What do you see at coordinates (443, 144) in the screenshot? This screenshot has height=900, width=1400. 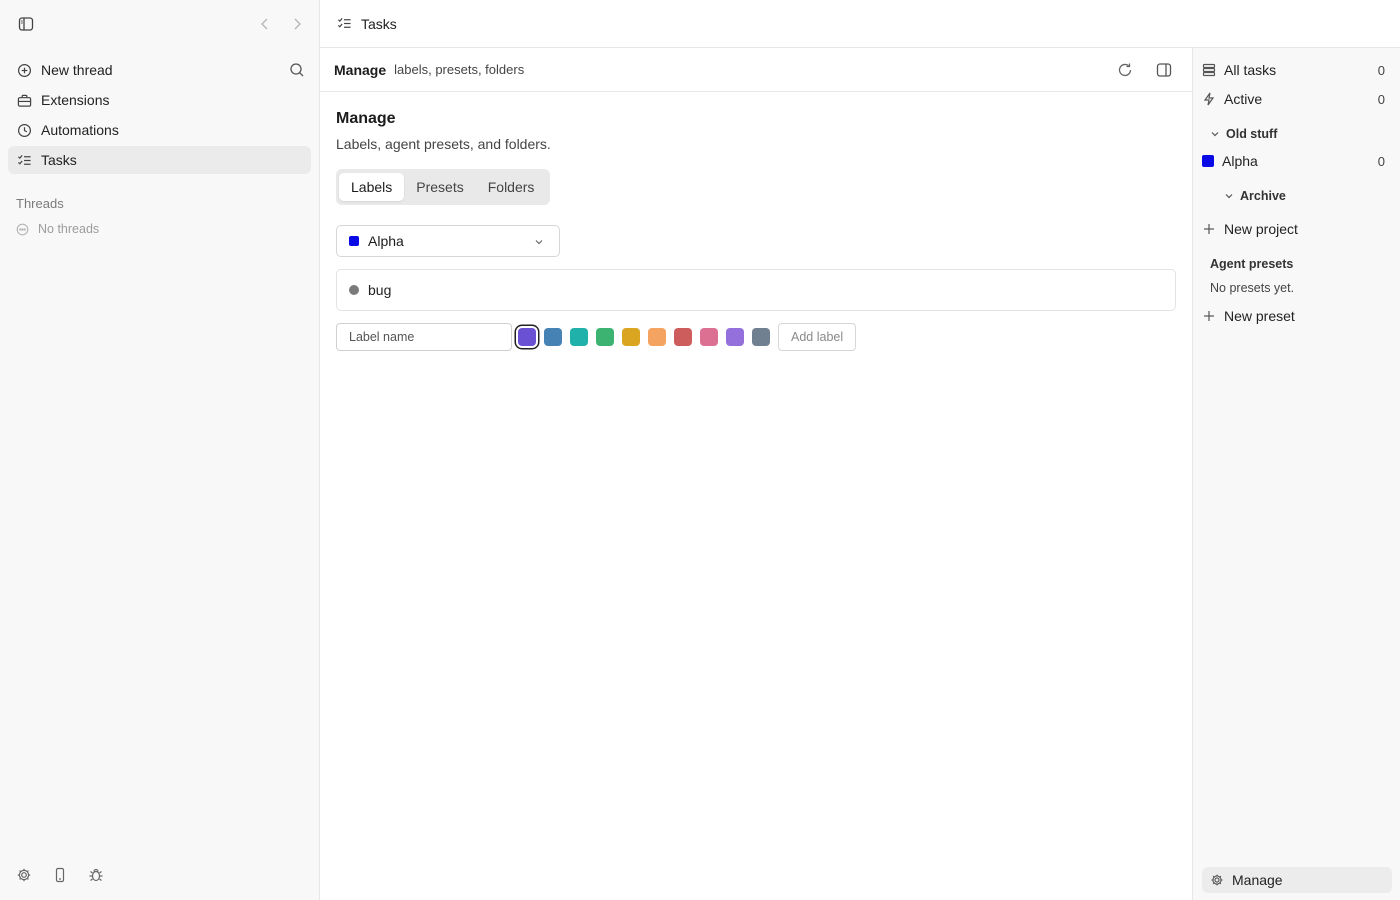 I see `section-subtitle: Labels, agent presets, and folders.` at bounding box center [443, 144].